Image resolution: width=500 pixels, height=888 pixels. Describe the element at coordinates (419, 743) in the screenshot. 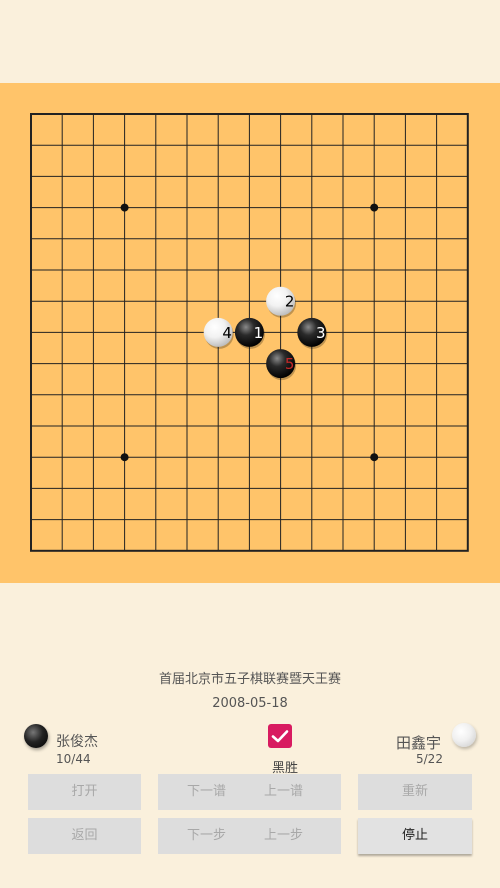

I see `white-player-name: 田鑫宇` at that location.